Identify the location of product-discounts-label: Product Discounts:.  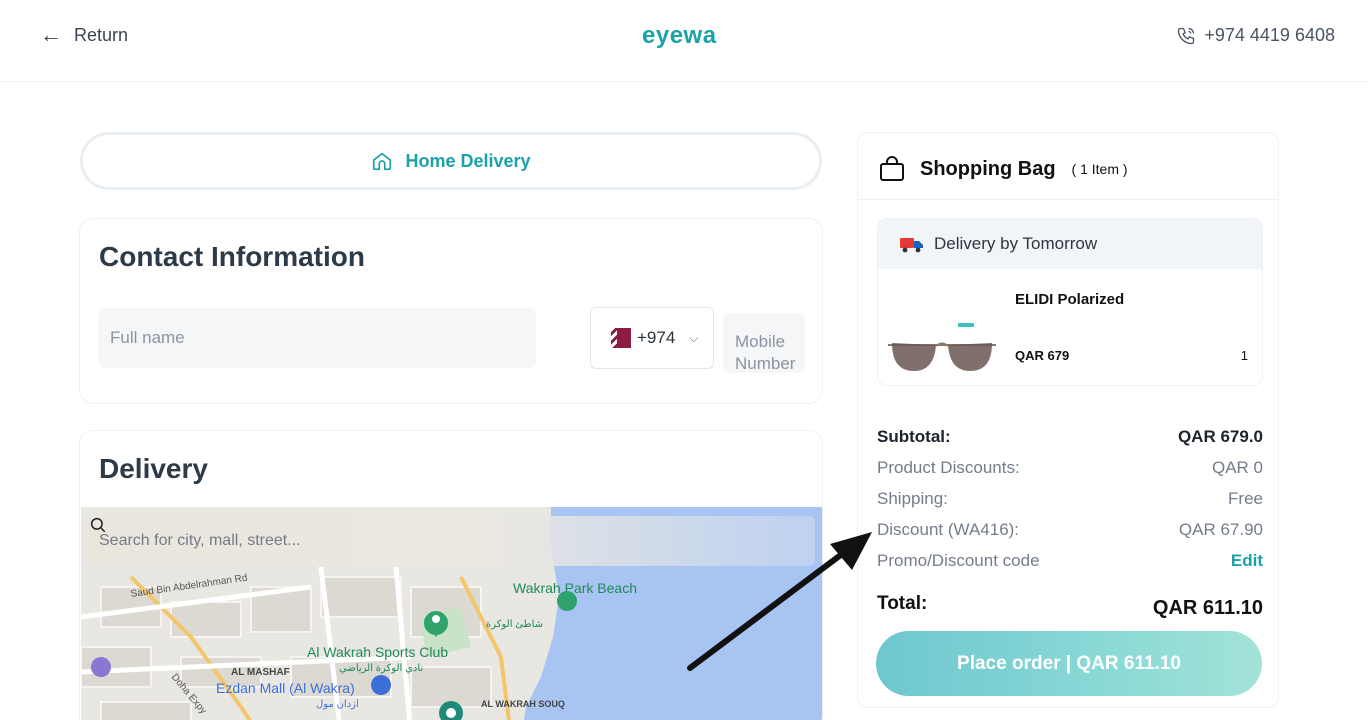
(948, 467).